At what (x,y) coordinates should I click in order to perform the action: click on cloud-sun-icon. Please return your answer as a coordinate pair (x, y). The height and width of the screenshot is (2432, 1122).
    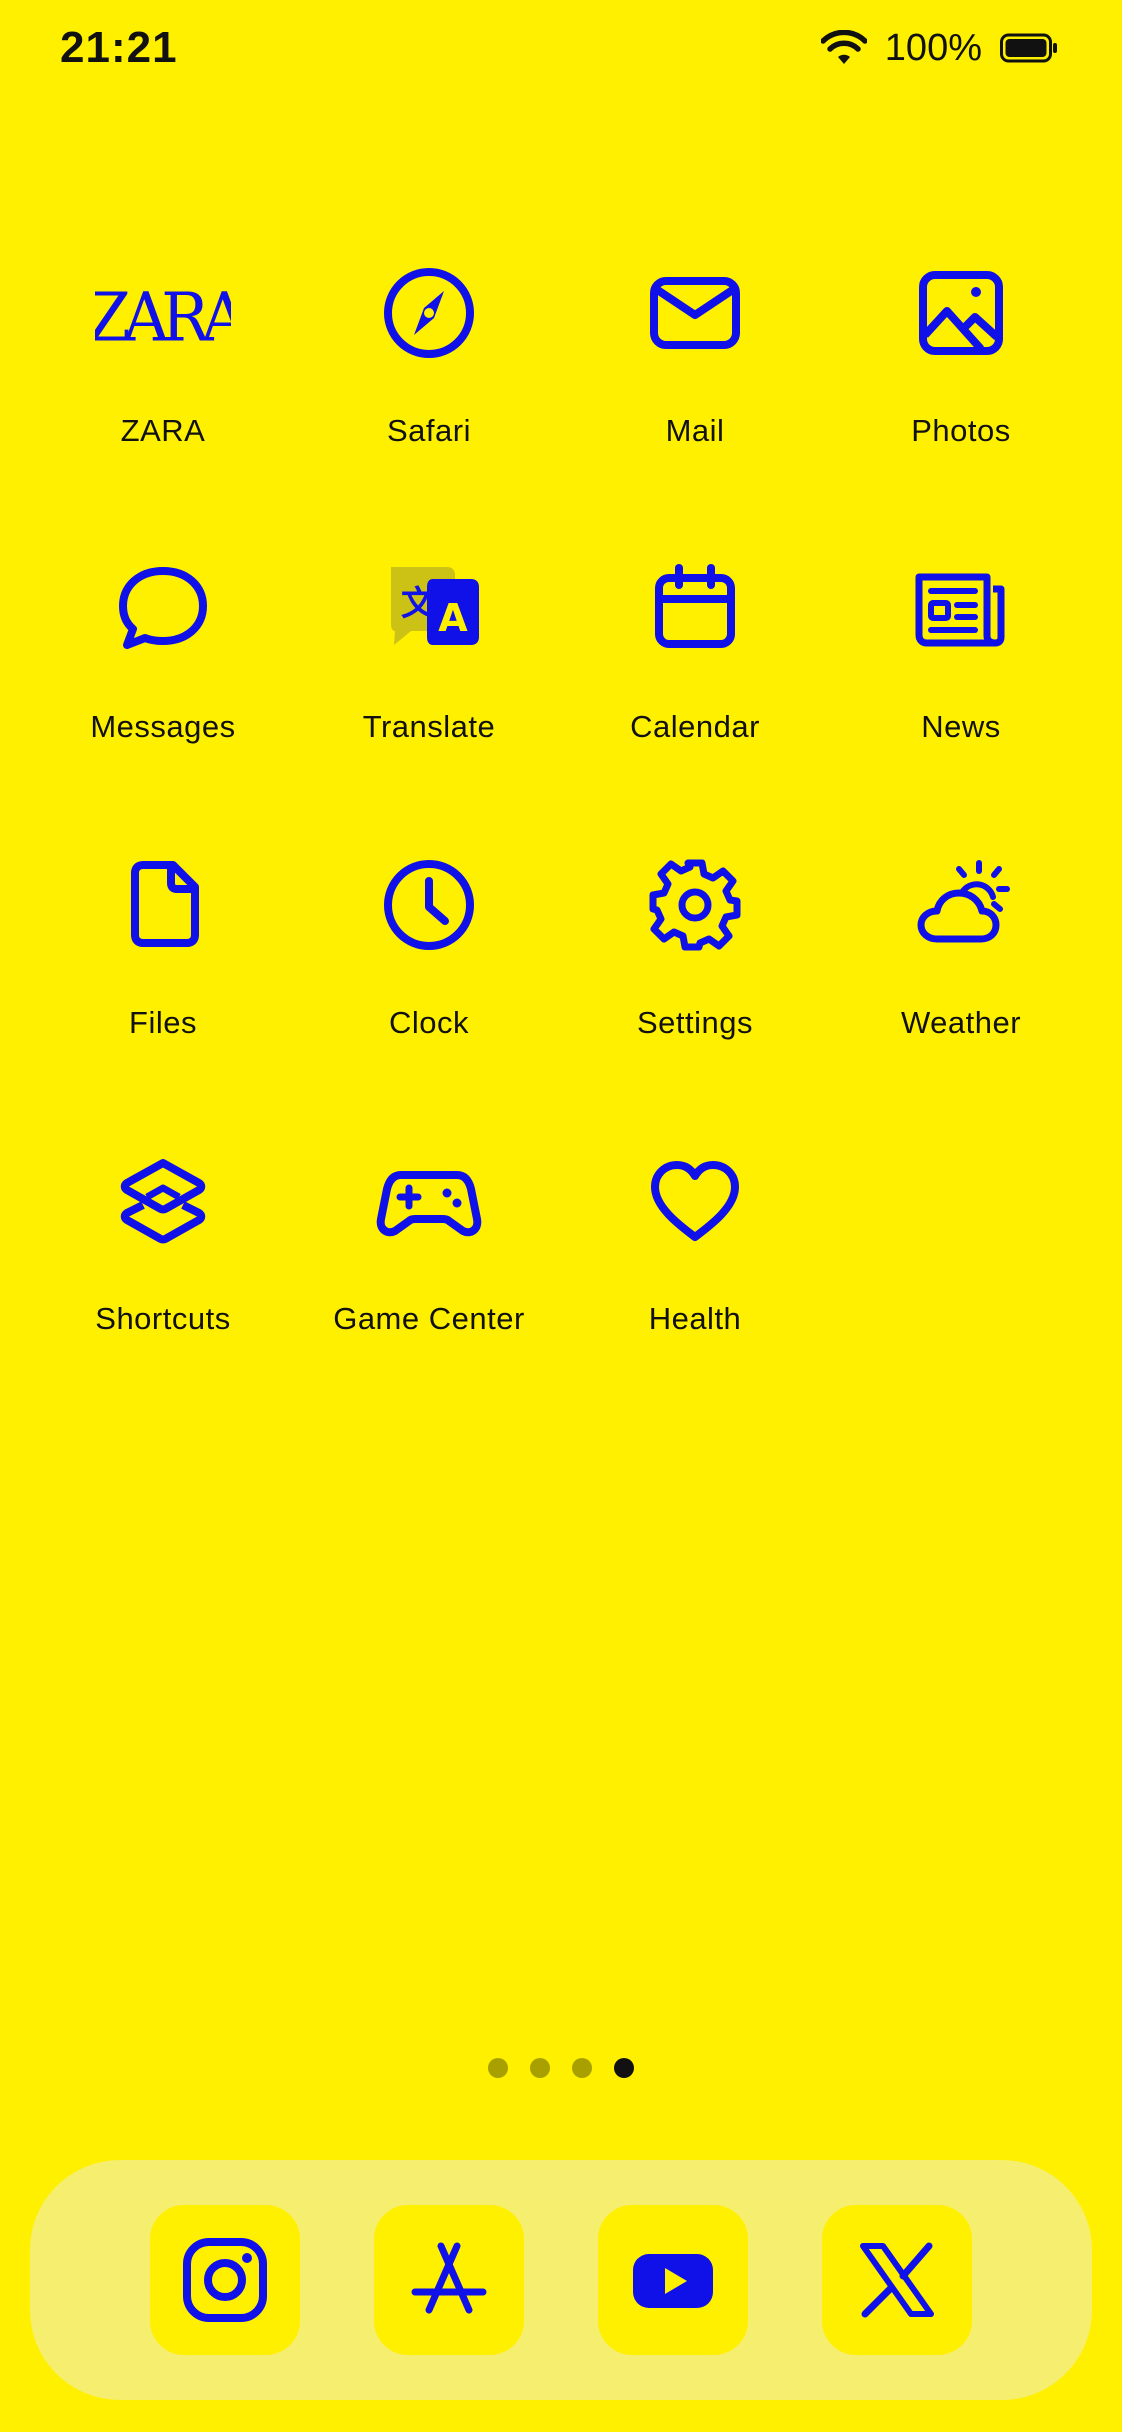
    Looking at the image, I should click on (961, 905).